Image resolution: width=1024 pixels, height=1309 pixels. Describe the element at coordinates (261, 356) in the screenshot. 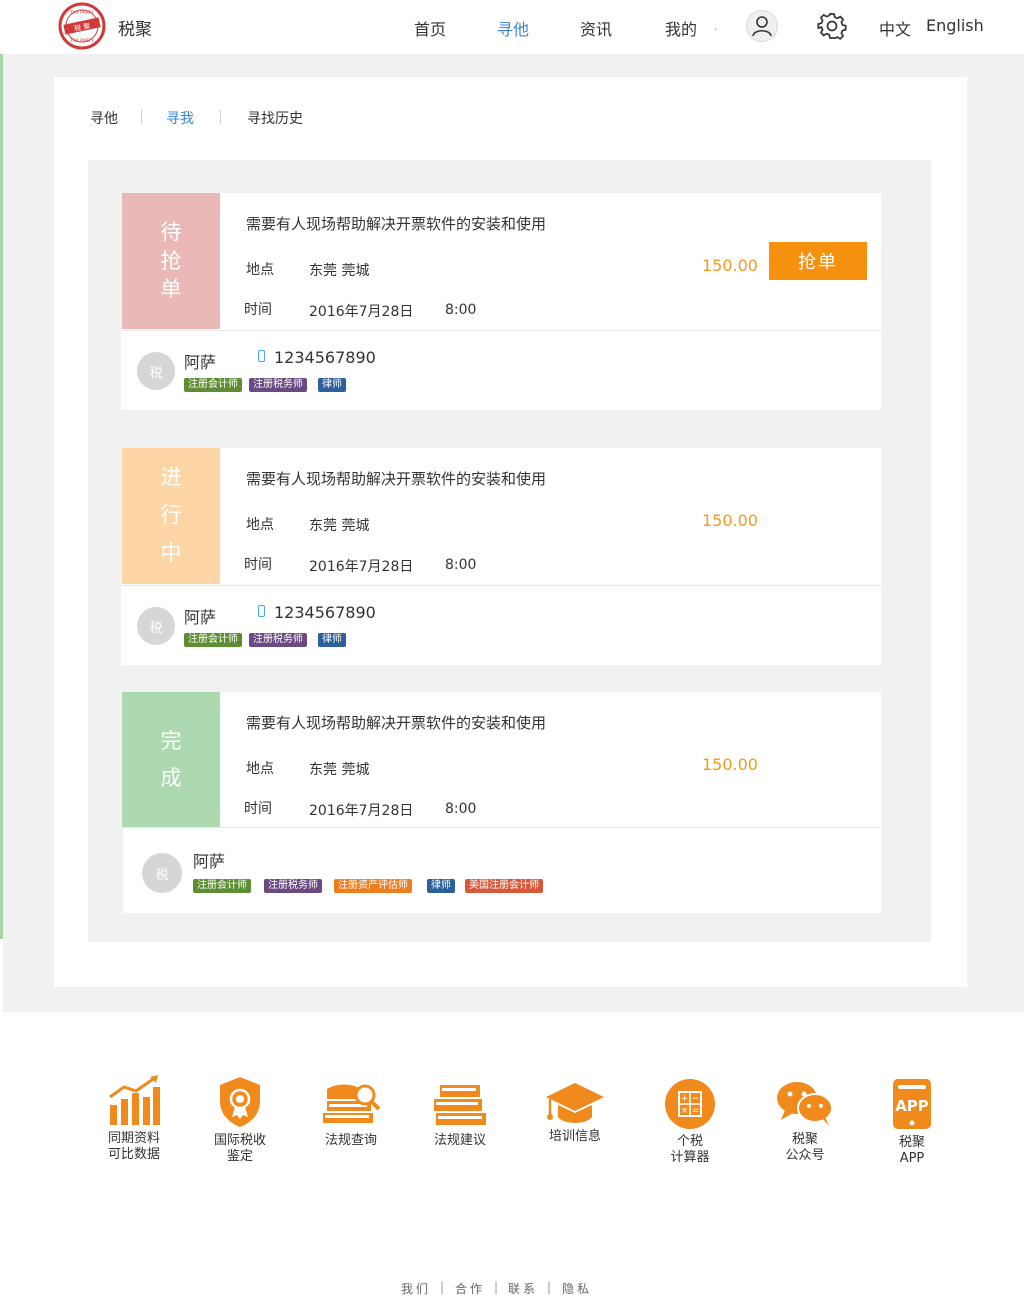

I see `phone-icon` at that location.